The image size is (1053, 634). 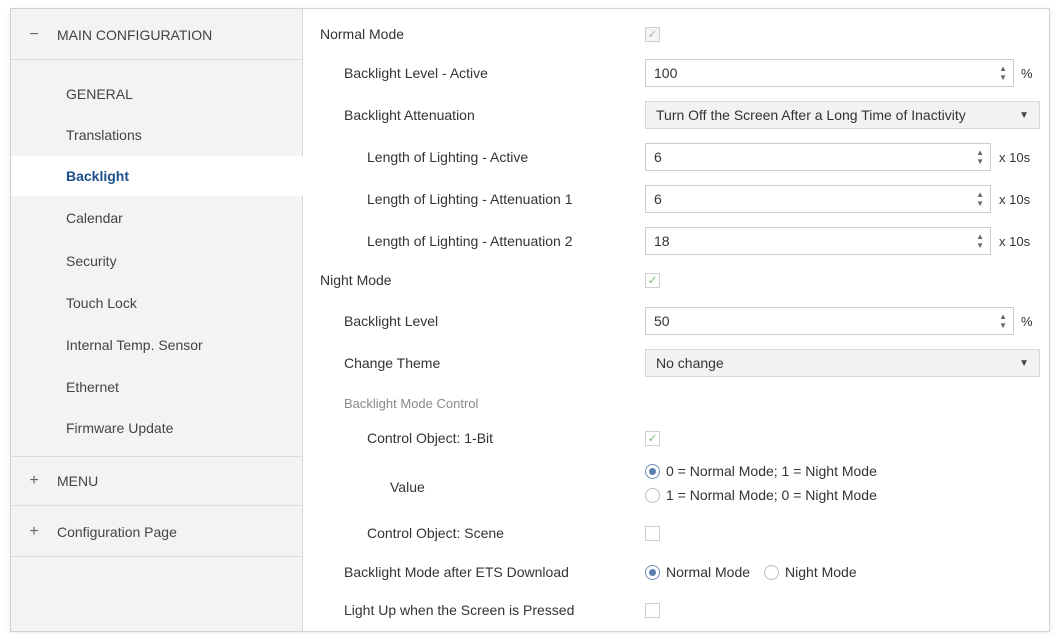 What do you see at coordinates (771, 495) in the screenshot?
I see `radio-label: 1 = Normal Mode; 0 = Night Mode` at bounding box center [771, 495].